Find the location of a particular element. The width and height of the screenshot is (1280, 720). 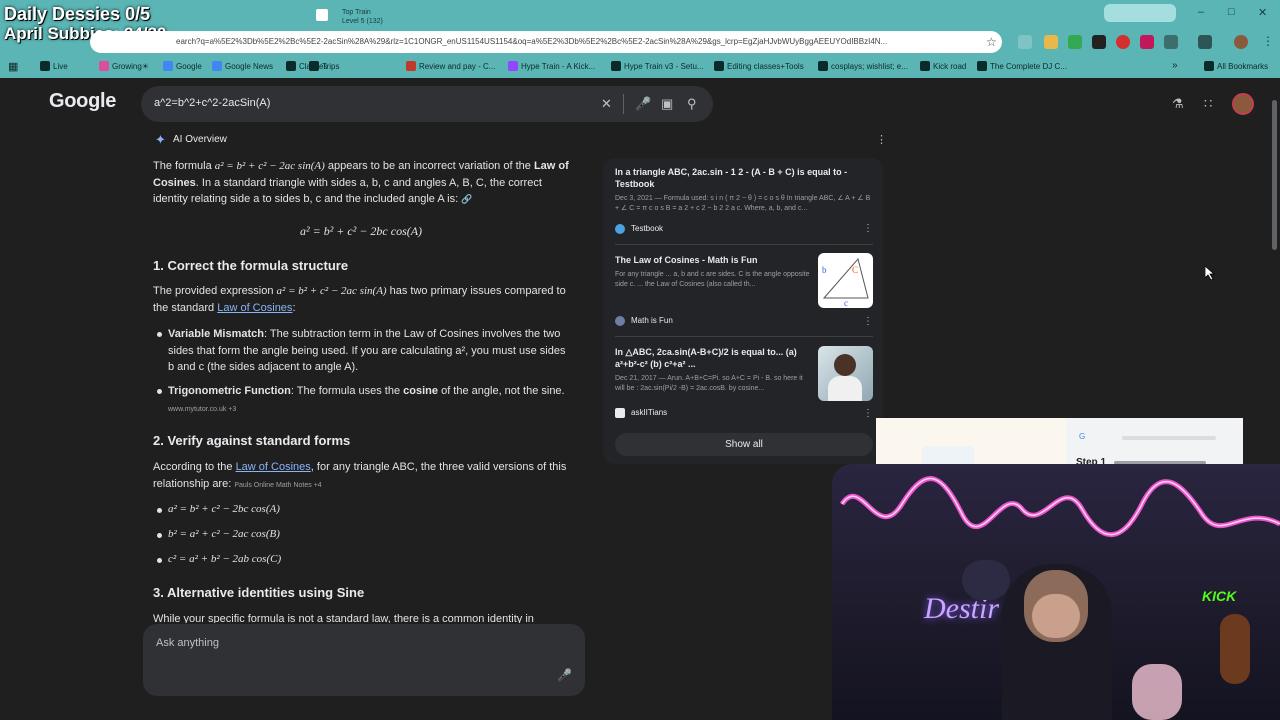

google-logo: Google is located at coordinates (82, 101).